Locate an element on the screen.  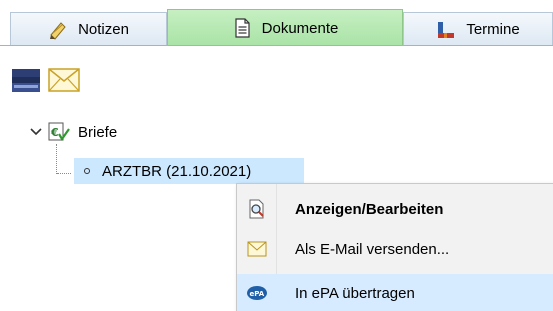
menu-item-view-edit: Anzeigen/Bearbeiten is located at coordinates (395, 209).